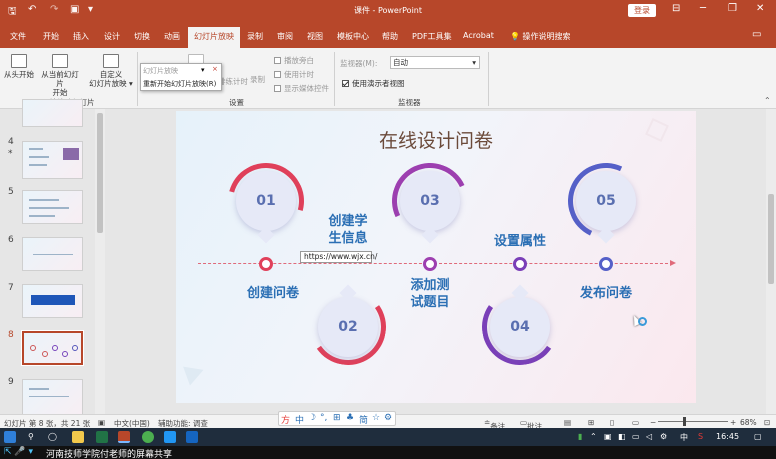 The height and width of the screenshot is (459, 776). I want to click on presenter-view-checkbox: 使用演示者视图, so click(373, 83).